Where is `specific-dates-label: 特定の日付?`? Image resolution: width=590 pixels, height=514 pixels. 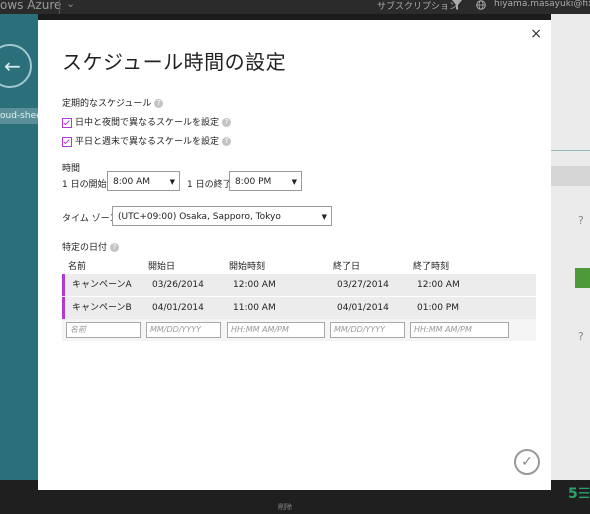 specific-dates-label: 特定の日付? is located at coordinates (91, 246).